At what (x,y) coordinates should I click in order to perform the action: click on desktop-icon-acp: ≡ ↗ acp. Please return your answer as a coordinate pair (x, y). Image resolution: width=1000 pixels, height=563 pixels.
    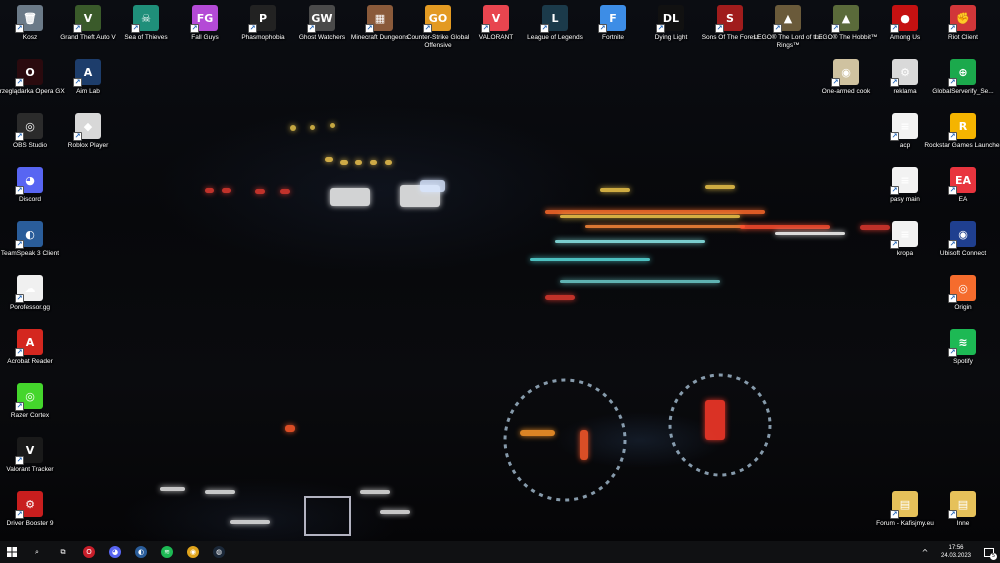
    Looking at the image, I should click on (905, 138).